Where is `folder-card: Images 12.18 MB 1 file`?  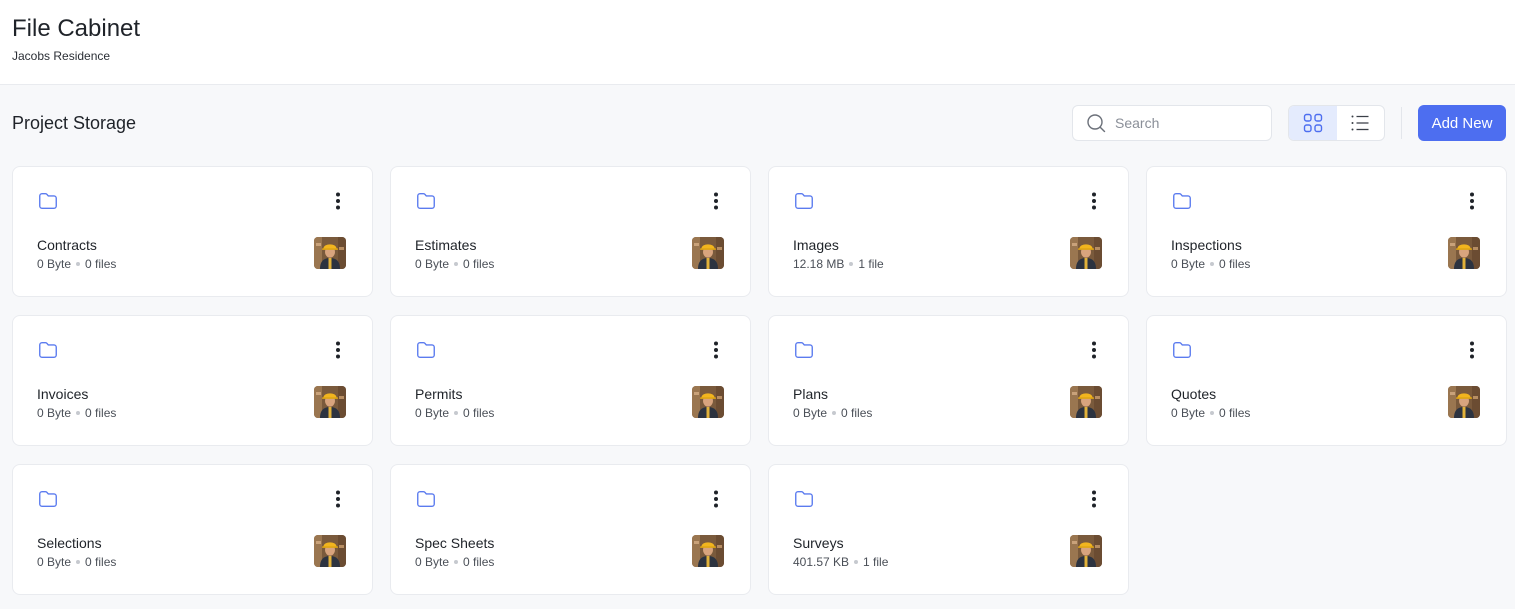
folder-card: Images 12.18 MB 1 file is located at coordinates (948, 231).